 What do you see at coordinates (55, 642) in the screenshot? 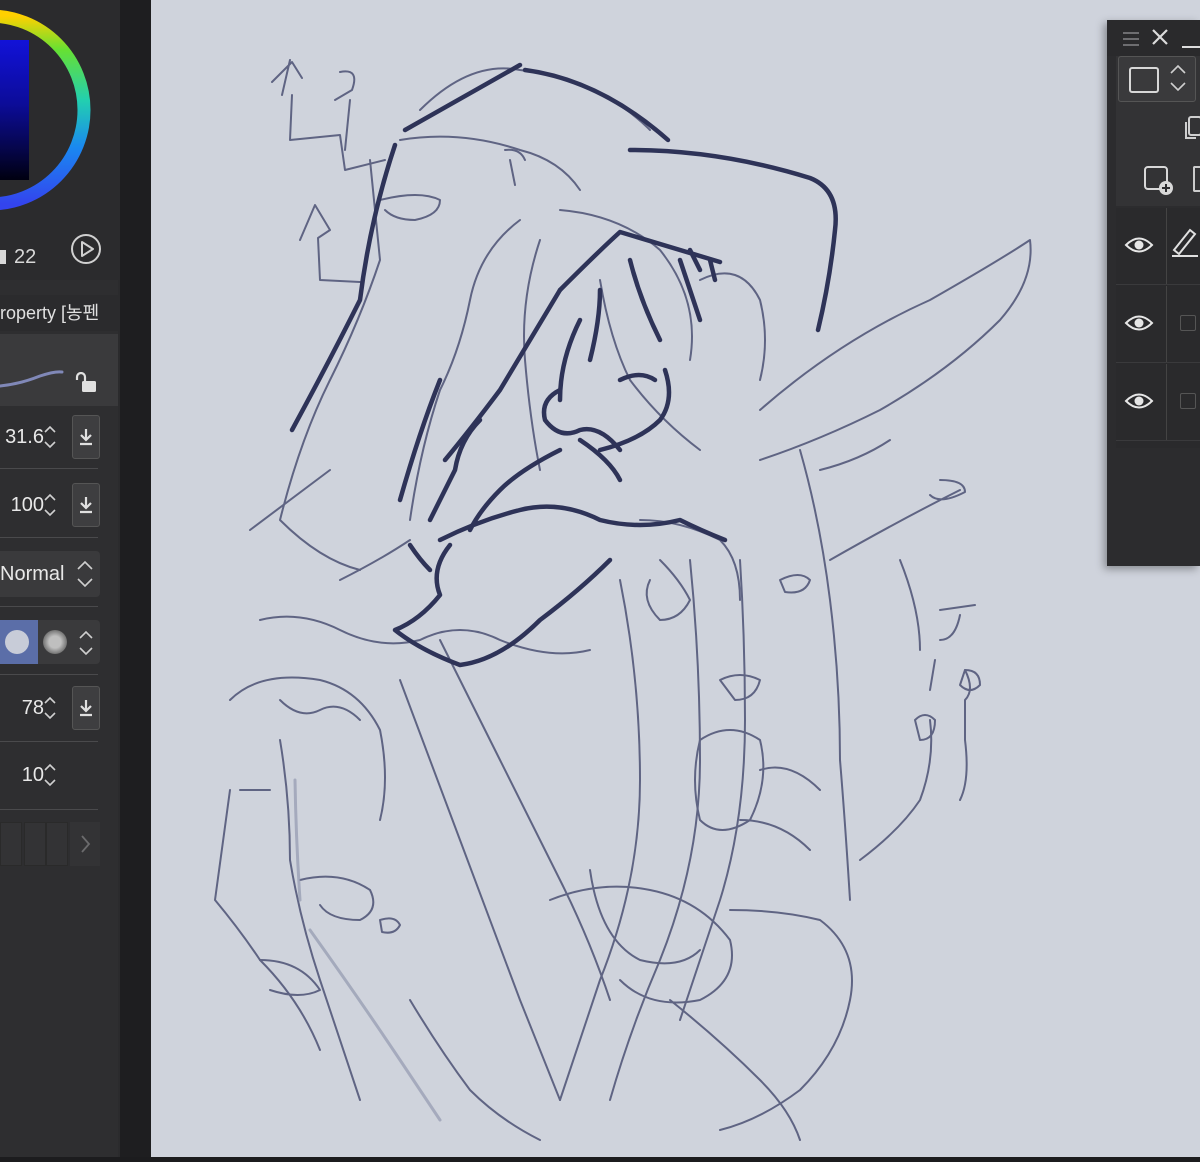
I see `soft-tip-icon` at bounding box center [55, 642].